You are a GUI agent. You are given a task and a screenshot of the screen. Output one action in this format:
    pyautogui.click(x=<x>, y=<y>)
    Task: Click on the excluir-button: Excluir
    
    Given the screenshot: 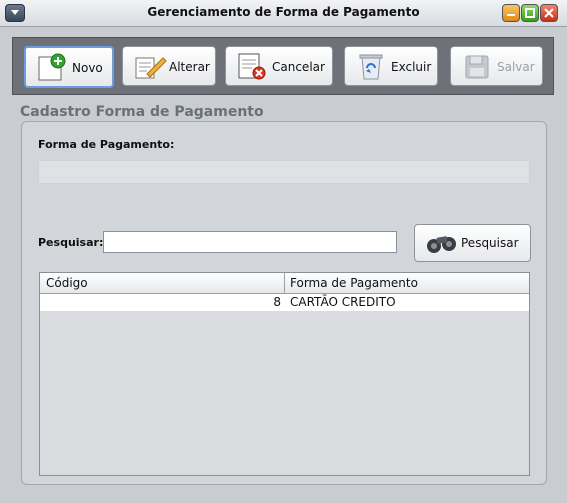 What is the action you would take?
    pyautogui.click(x=391, y=66)
    